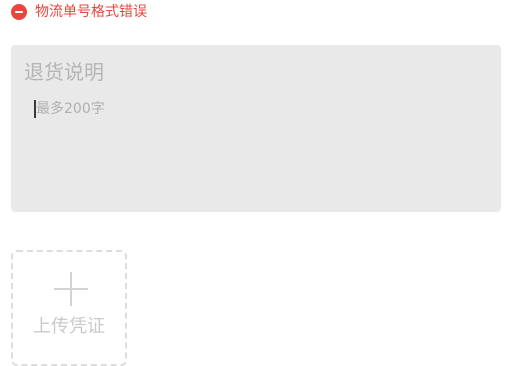 This screenshot has width=512, height=366. I want to click on return-description-input: 最多200字, so click(69, 109).